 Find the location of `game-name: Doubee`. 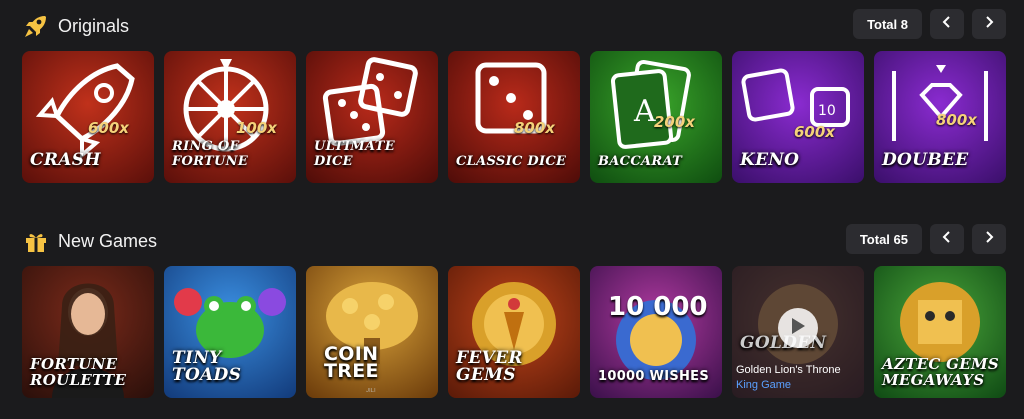

game-name: Doubee is located at coordinates (925, 160).